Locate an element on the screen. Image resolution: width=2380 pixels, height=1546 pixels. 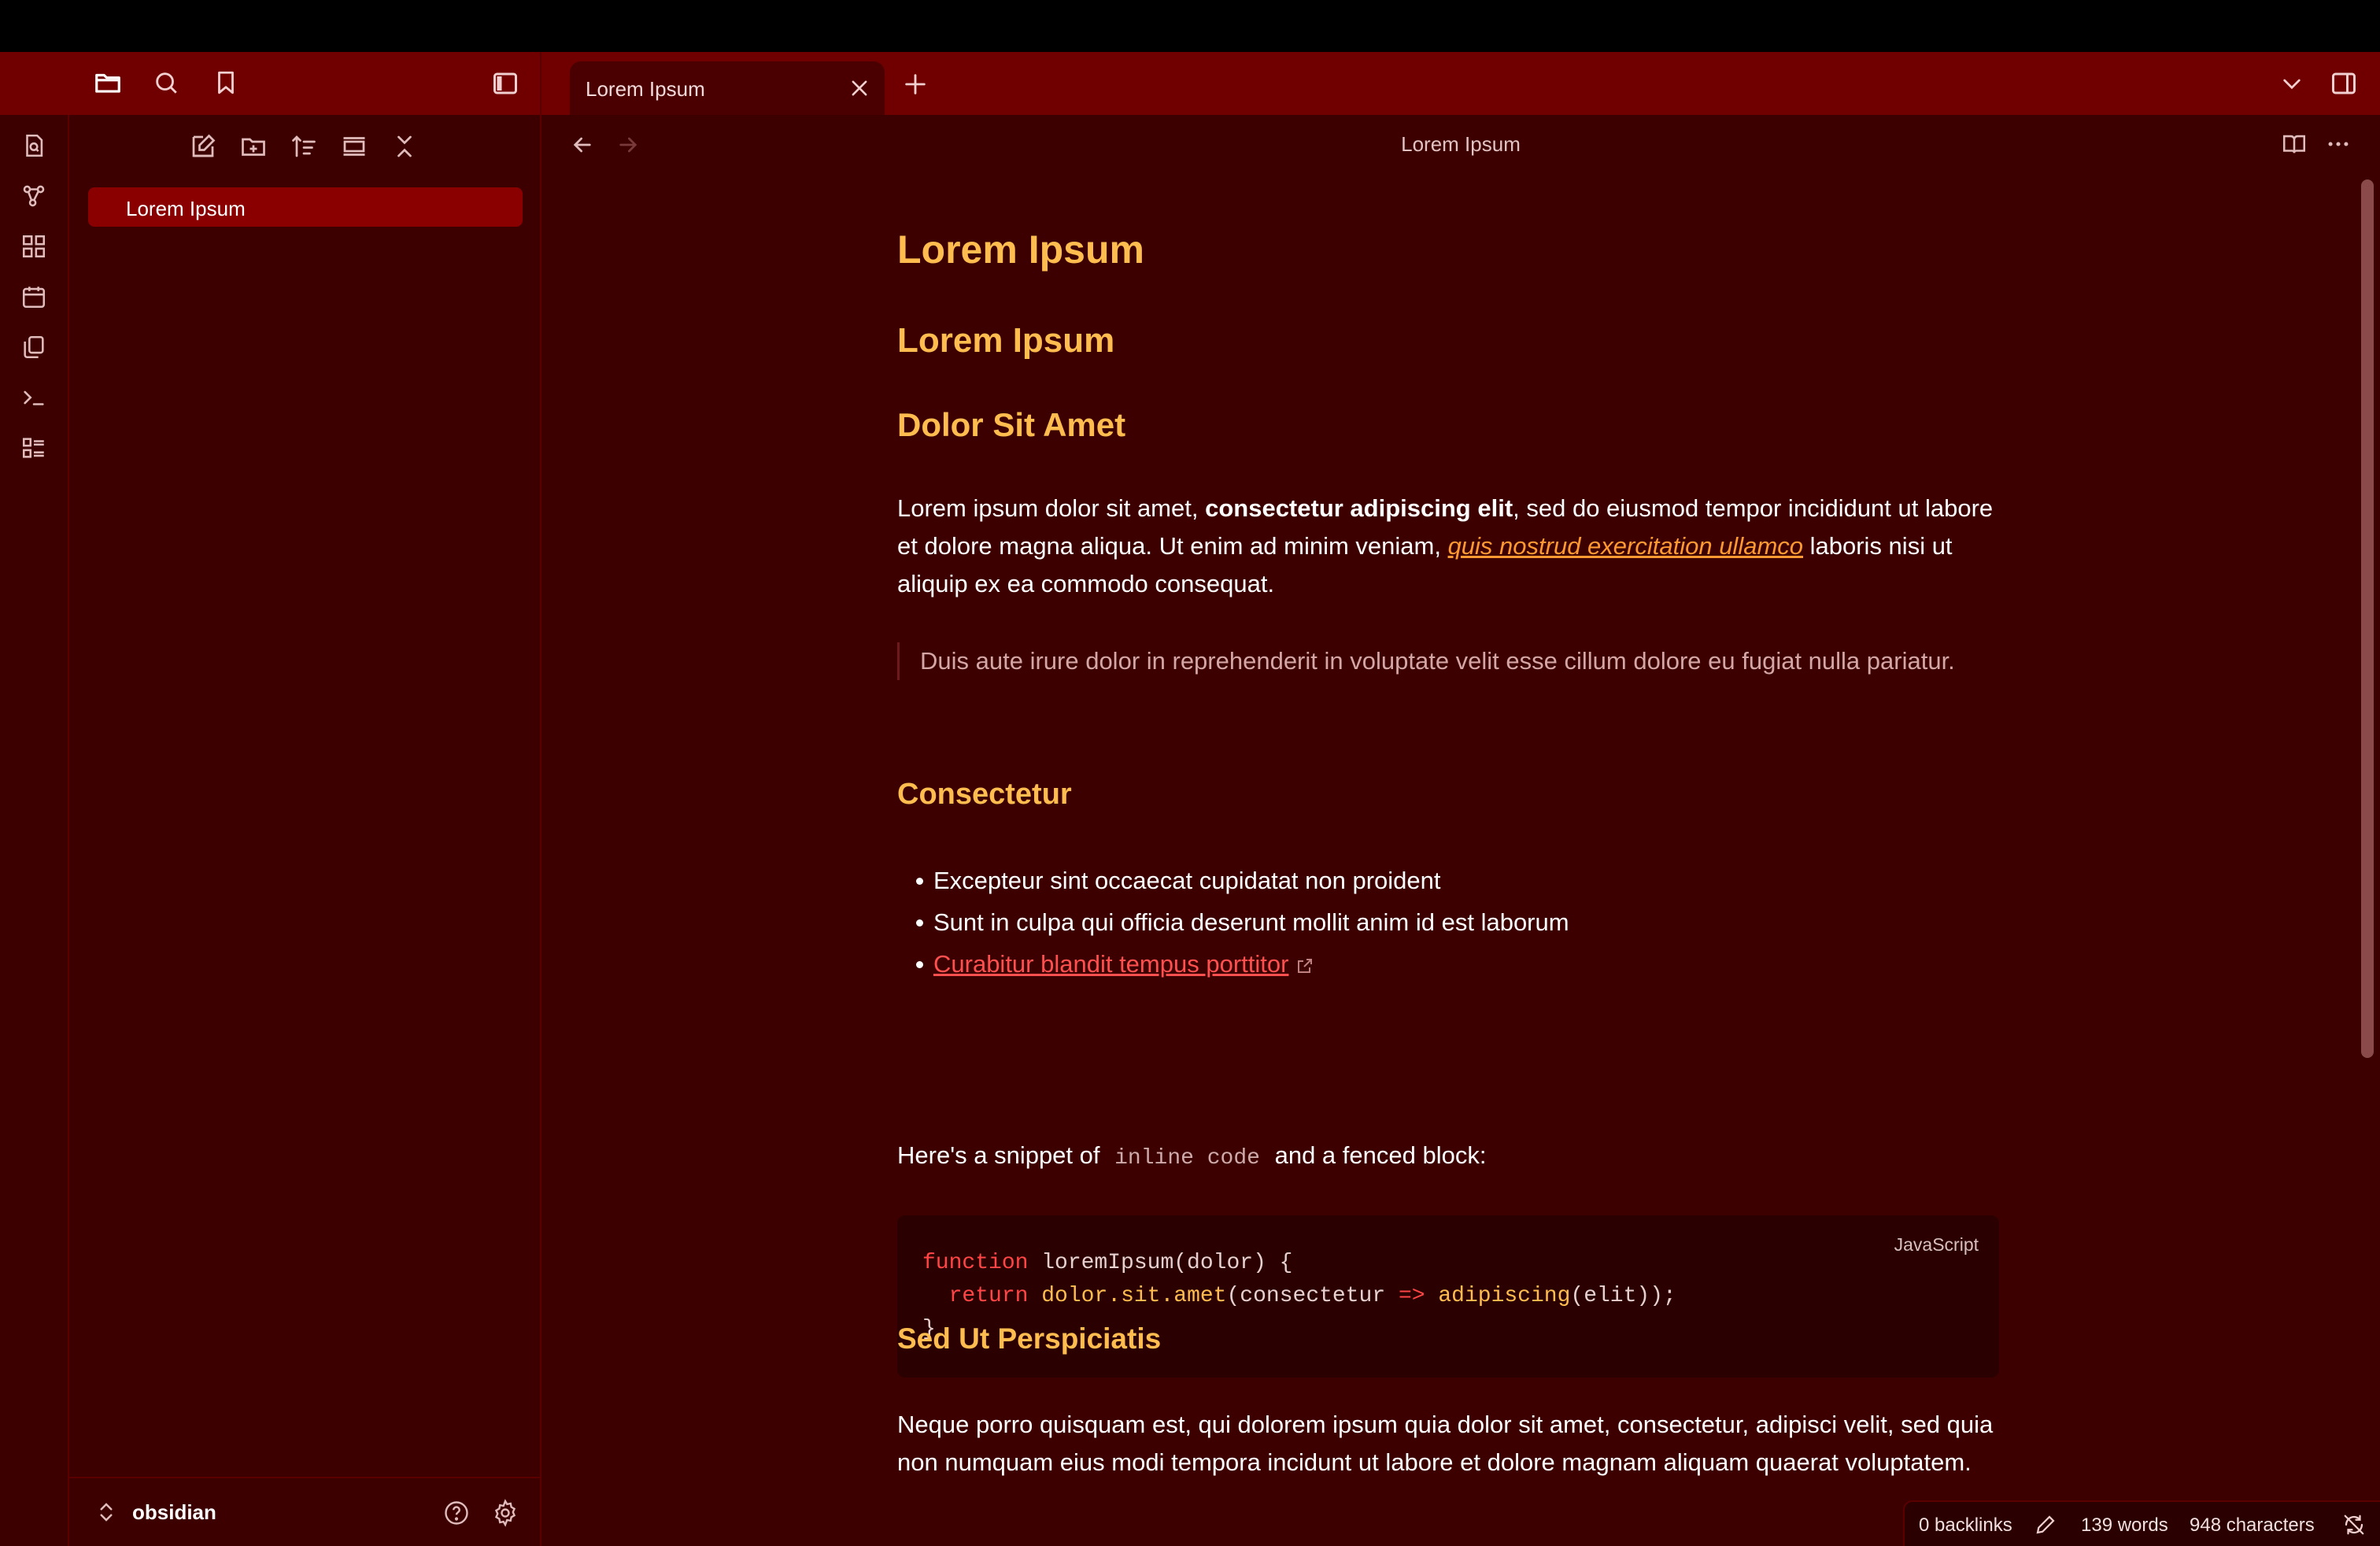
italic-link: quis nostrud exercitation ullamco is located at coordinates (1625, 546).